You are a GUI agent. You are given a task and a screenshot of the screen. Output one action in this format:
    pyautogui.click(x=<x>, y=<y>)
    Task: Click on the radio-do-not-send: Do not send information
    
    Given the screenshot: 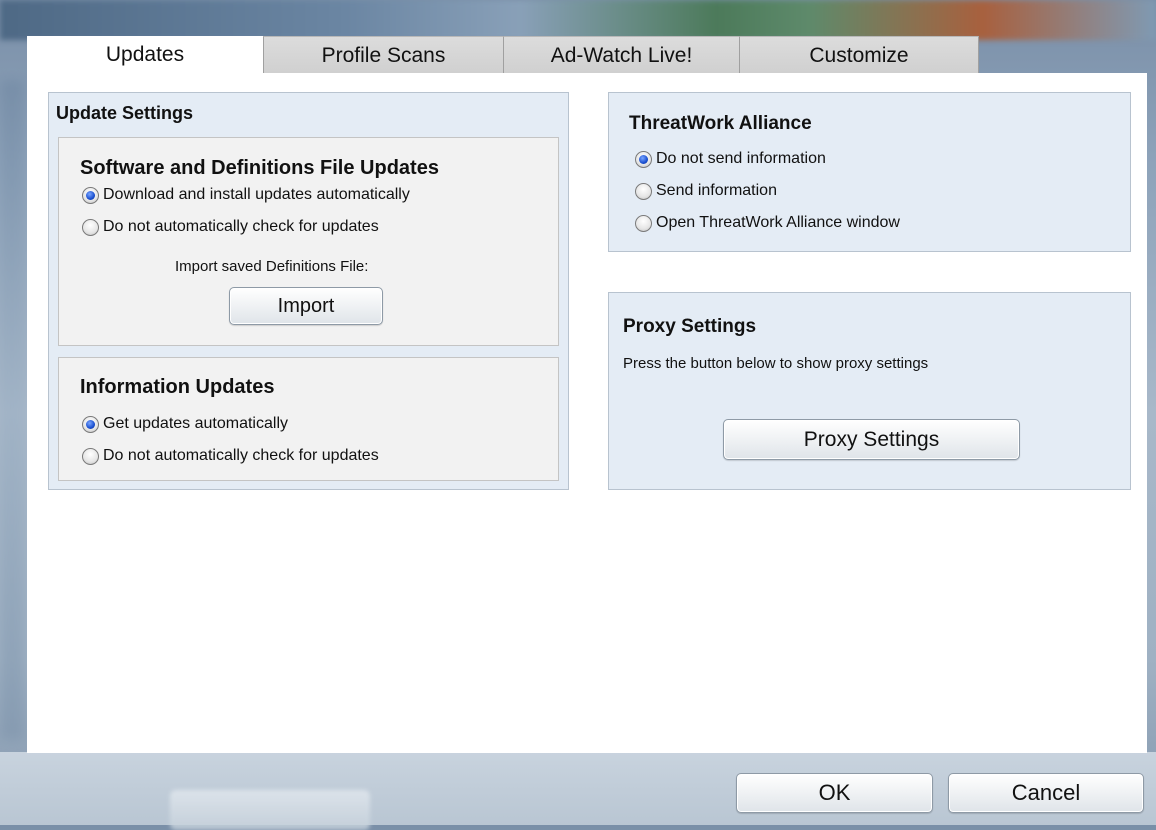 What is the action you would take?
    pyautogui.click(x=730, y=159)
    